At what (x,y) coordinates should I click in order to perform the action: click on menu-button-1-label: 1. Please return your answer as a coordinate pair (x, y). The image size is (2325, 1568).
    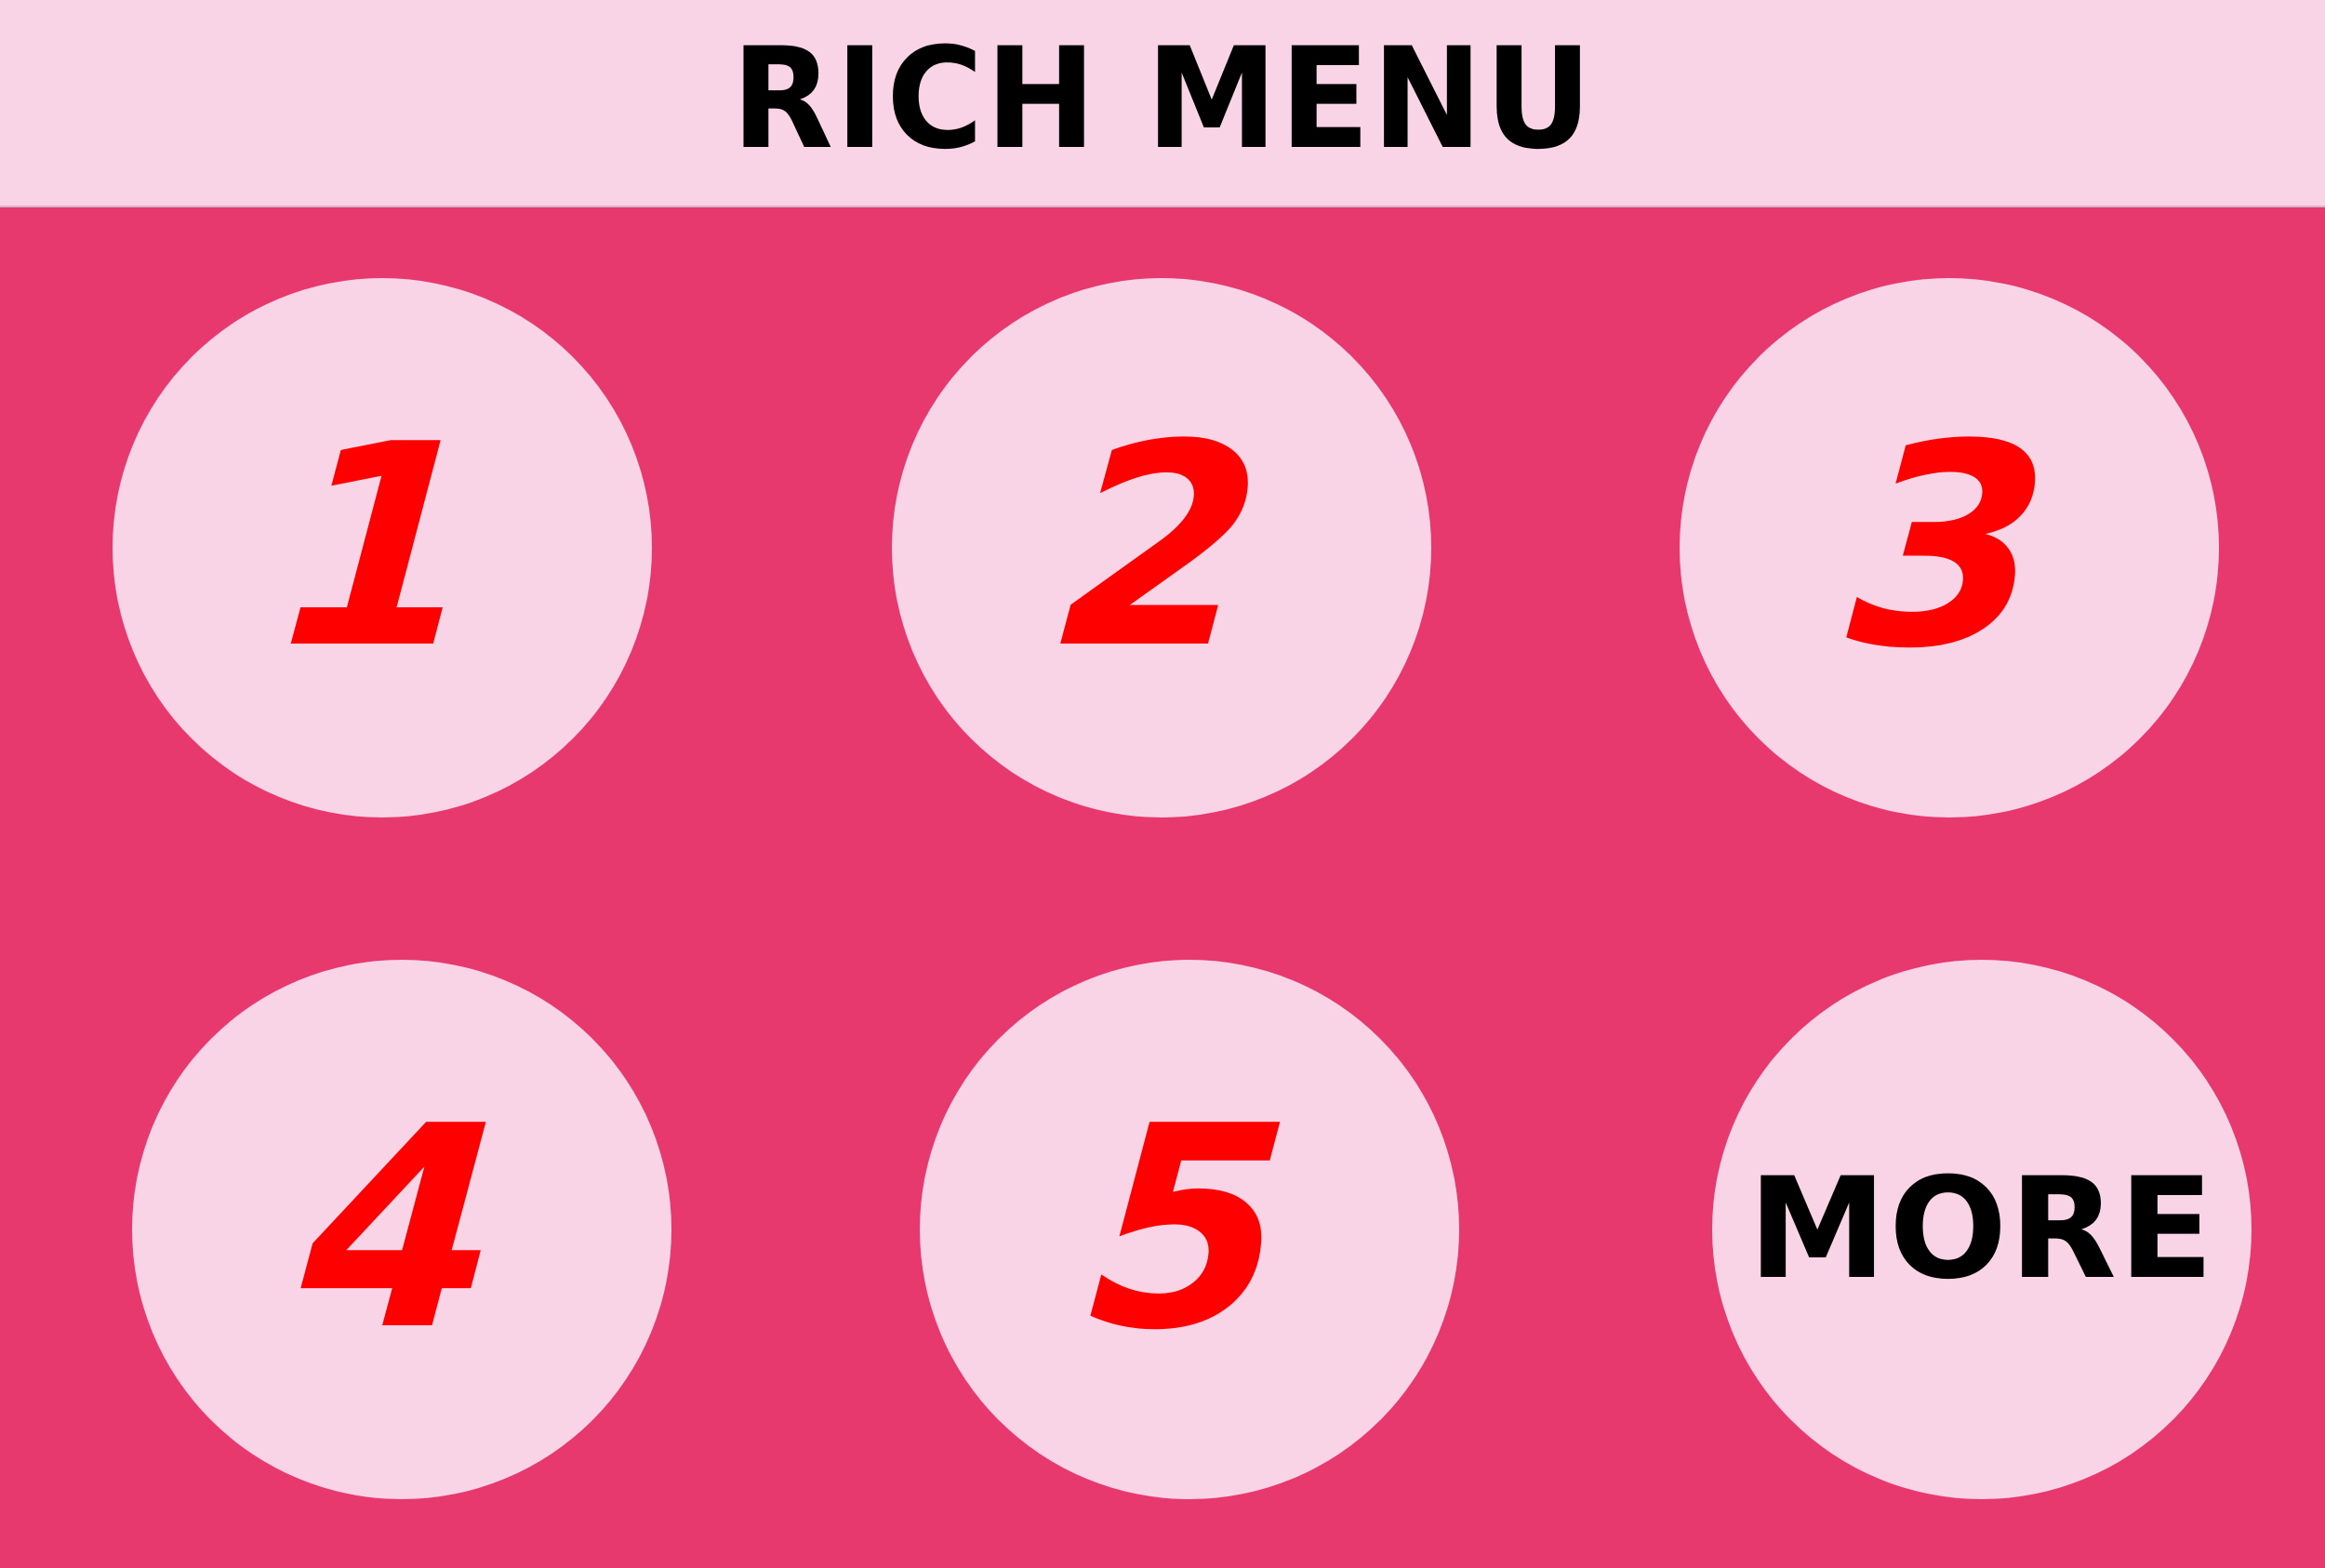
    Looking at the image, I should click on (382, 547).